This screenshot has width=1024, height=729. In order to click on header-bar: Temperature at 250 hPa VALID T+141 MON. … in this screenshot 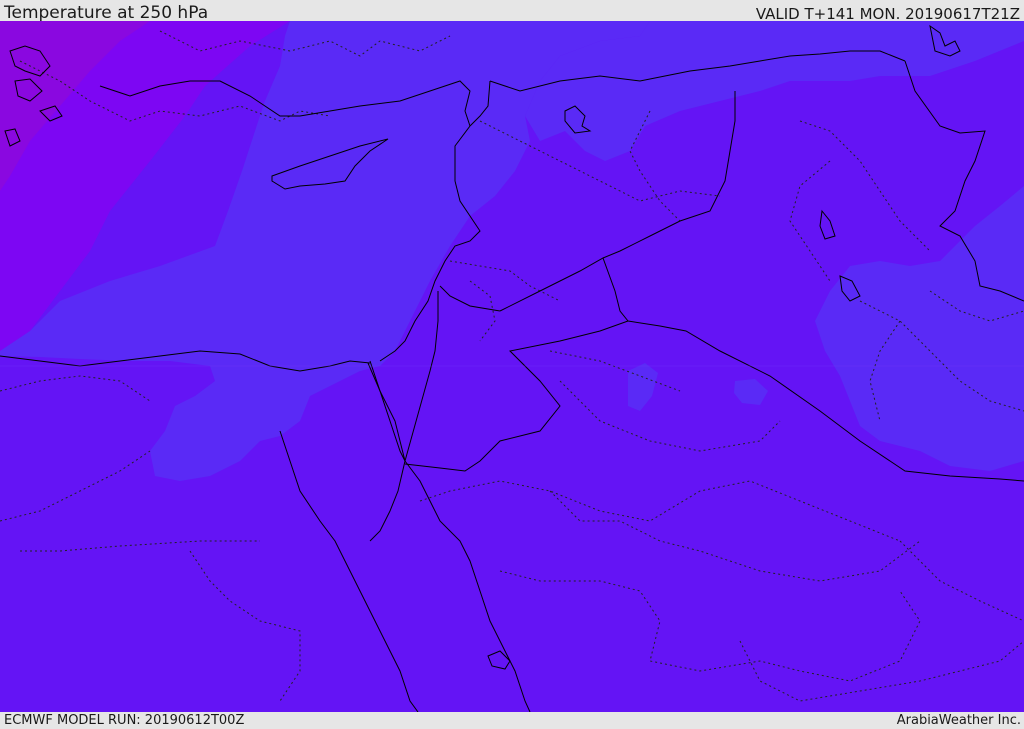, I will do `click(512, 11)`.